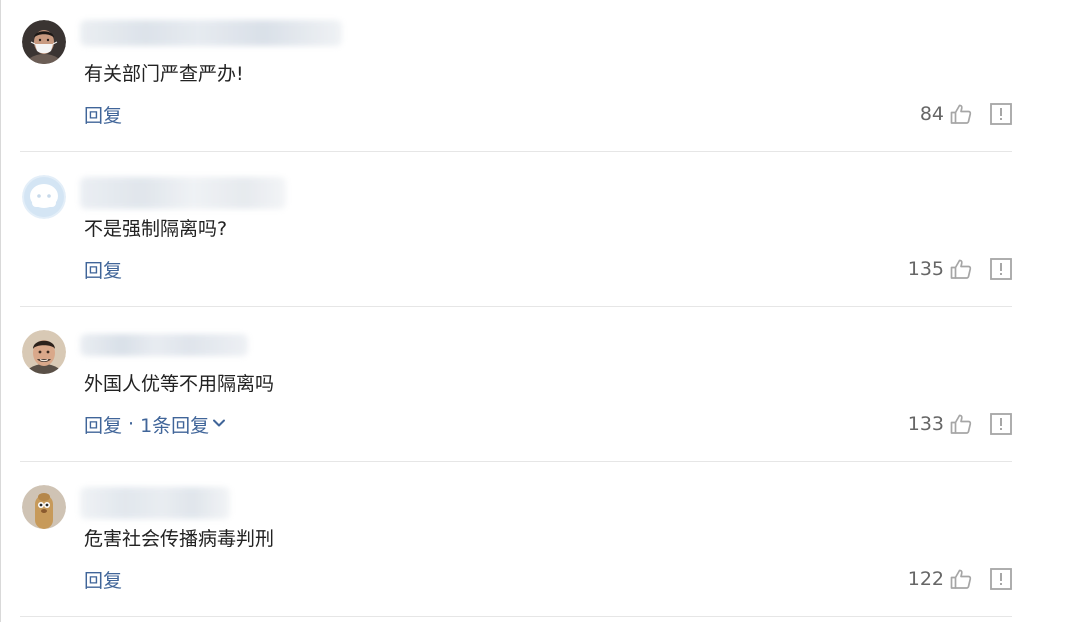 Image resolution: width=1074 pixels, height=622 pixels. What do you see at coordinates (219, 424) in the screenshot?
I see `chevron-down-icon` at bounding box center [219, 424].